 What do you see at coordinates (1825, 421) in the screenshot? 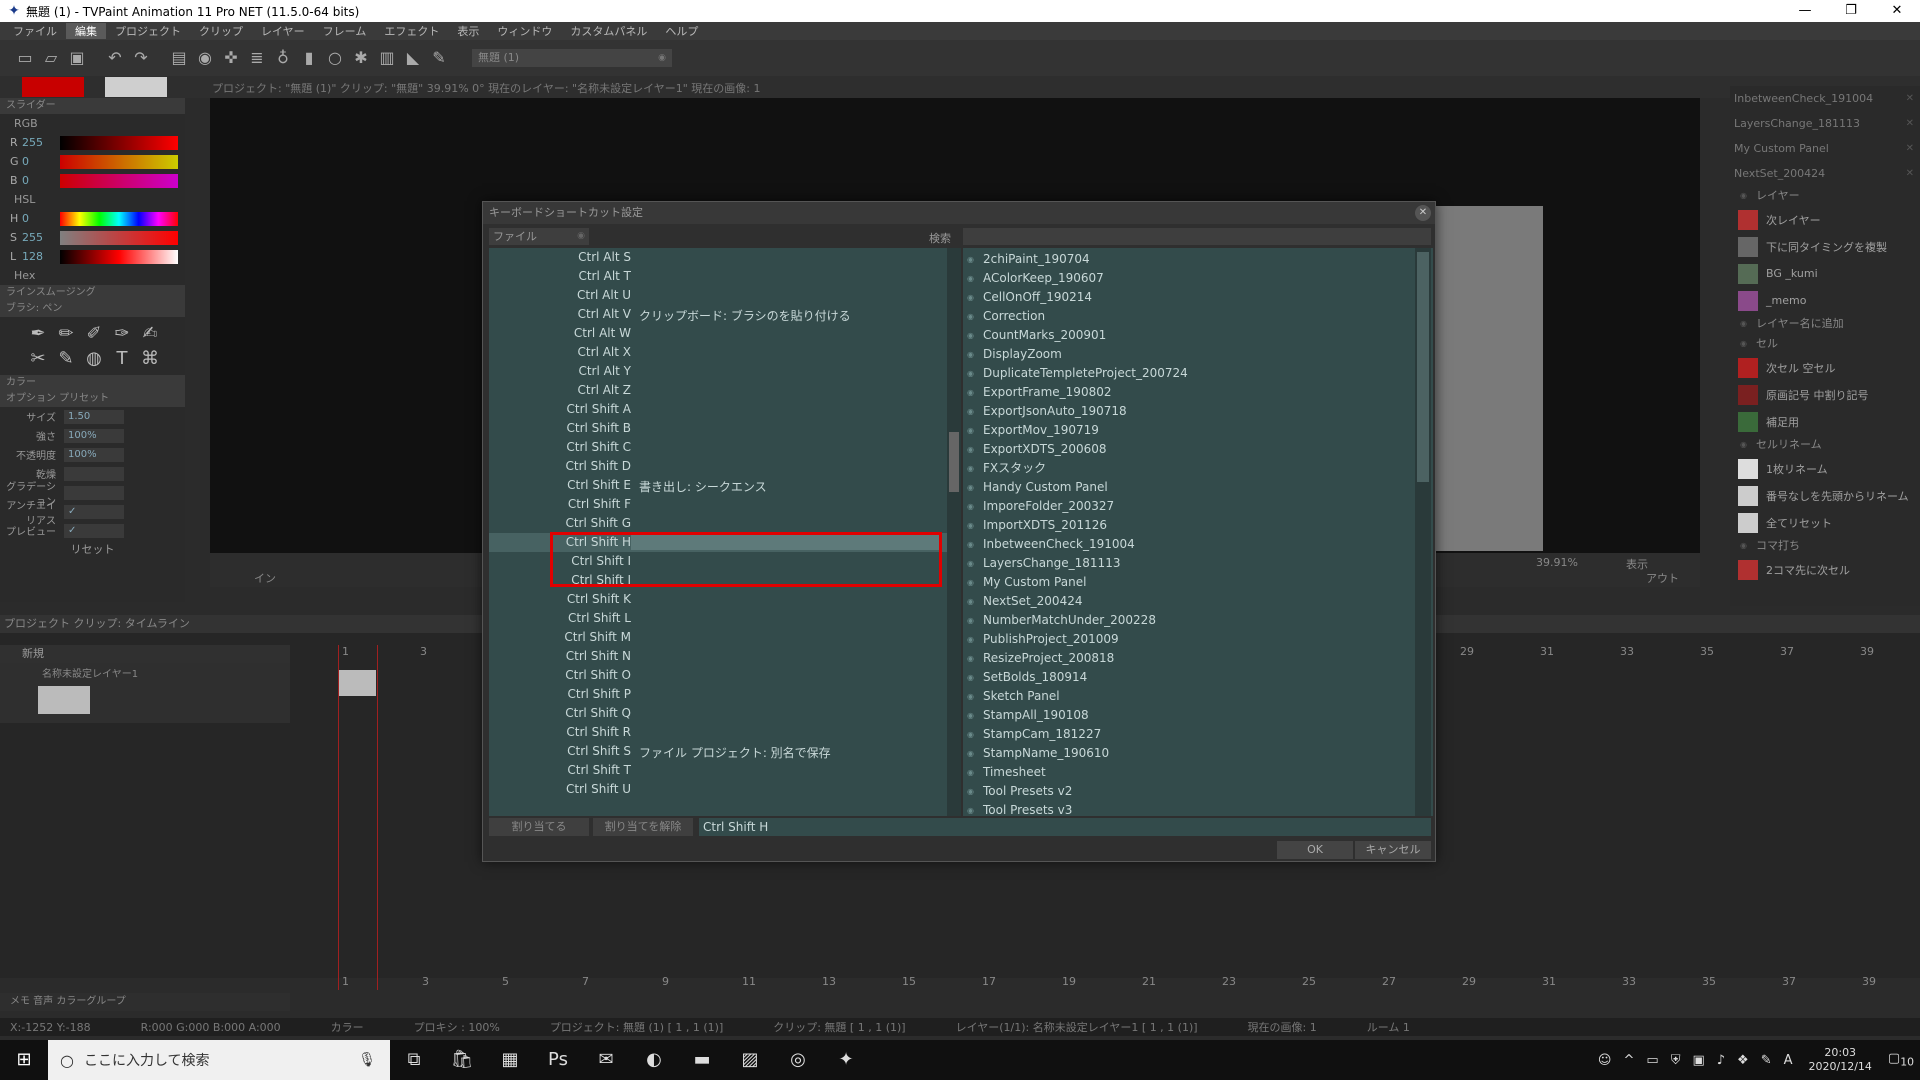
I see `panel-button: 補足用` at bounding box center [1825, 421].